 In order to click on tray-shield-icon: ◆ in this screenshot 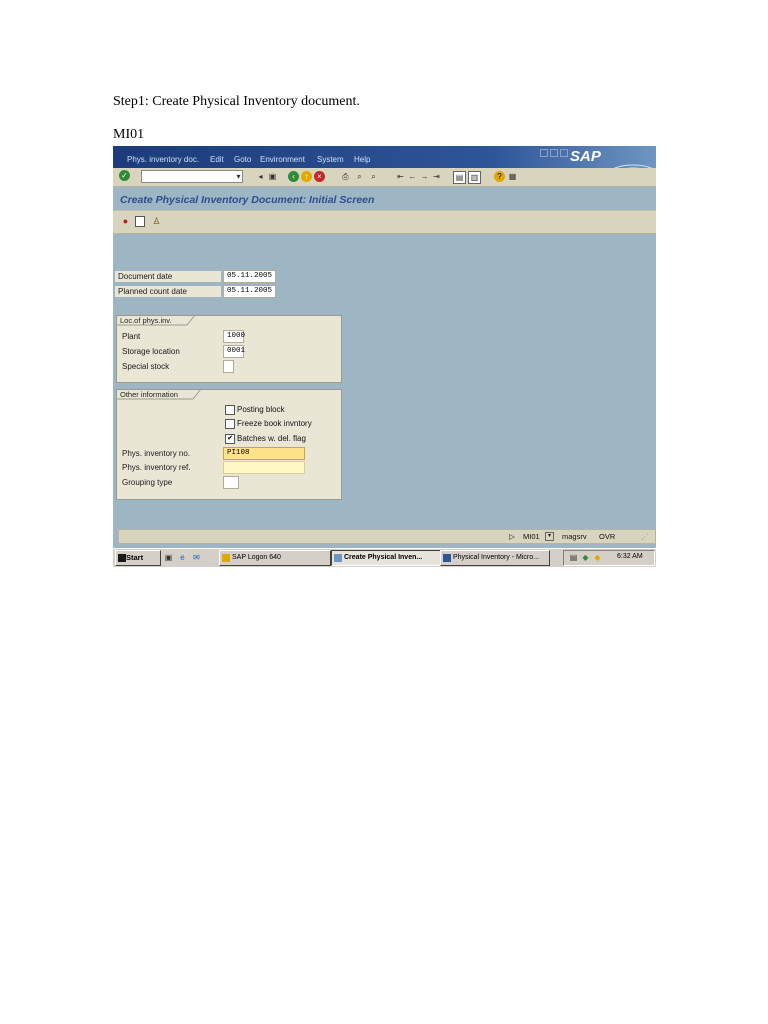, I will do `click(597, 557)`.